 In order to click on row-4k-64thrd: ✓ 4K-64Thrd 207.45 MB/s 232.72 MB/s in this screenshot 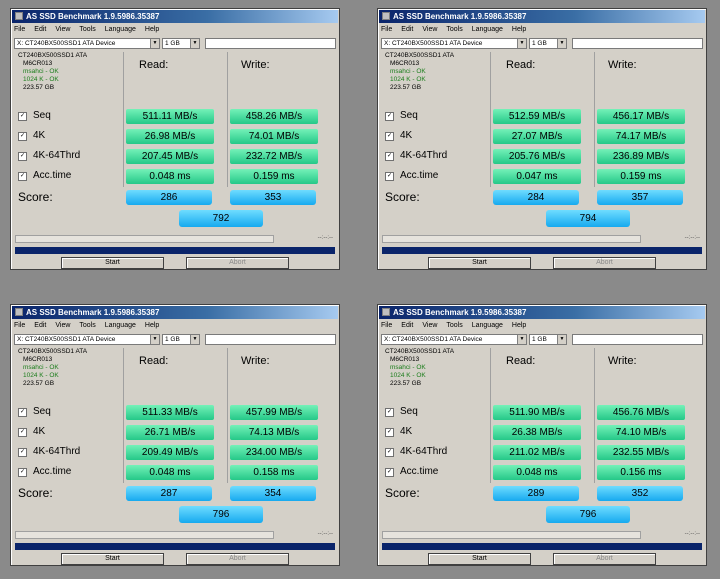, I will do `click(175, 157)`.